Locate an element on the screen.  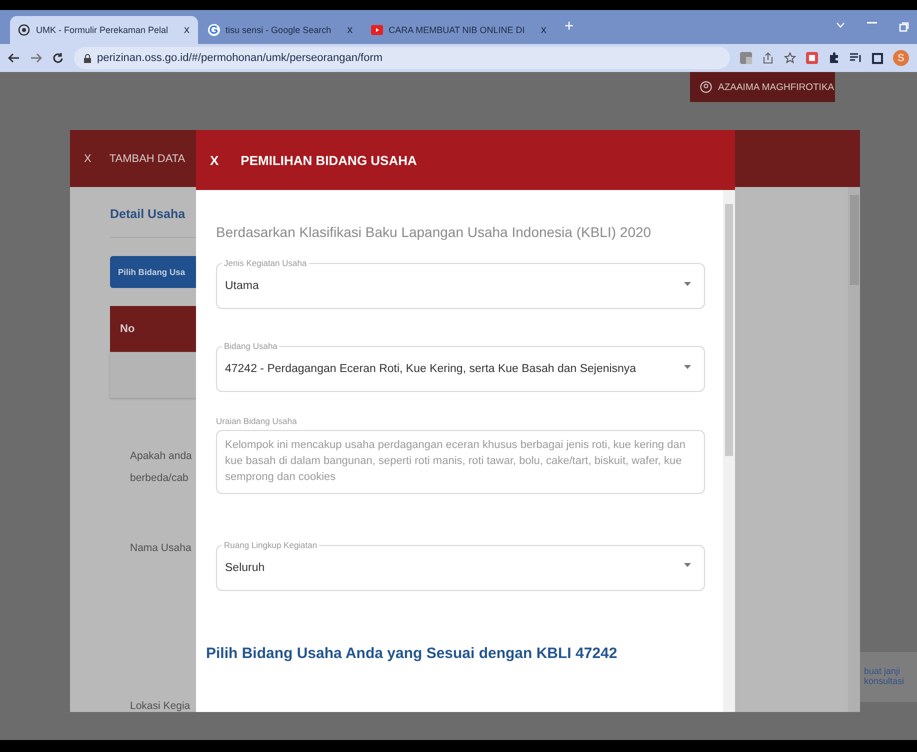
restore-icon is located at coordinates (904, 27).